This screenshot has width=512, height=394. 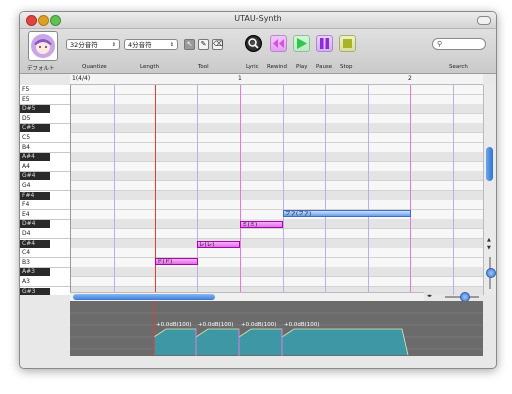 I want to click on quantize-select: 32分音符 ⇕, so click(x=93, y=44).